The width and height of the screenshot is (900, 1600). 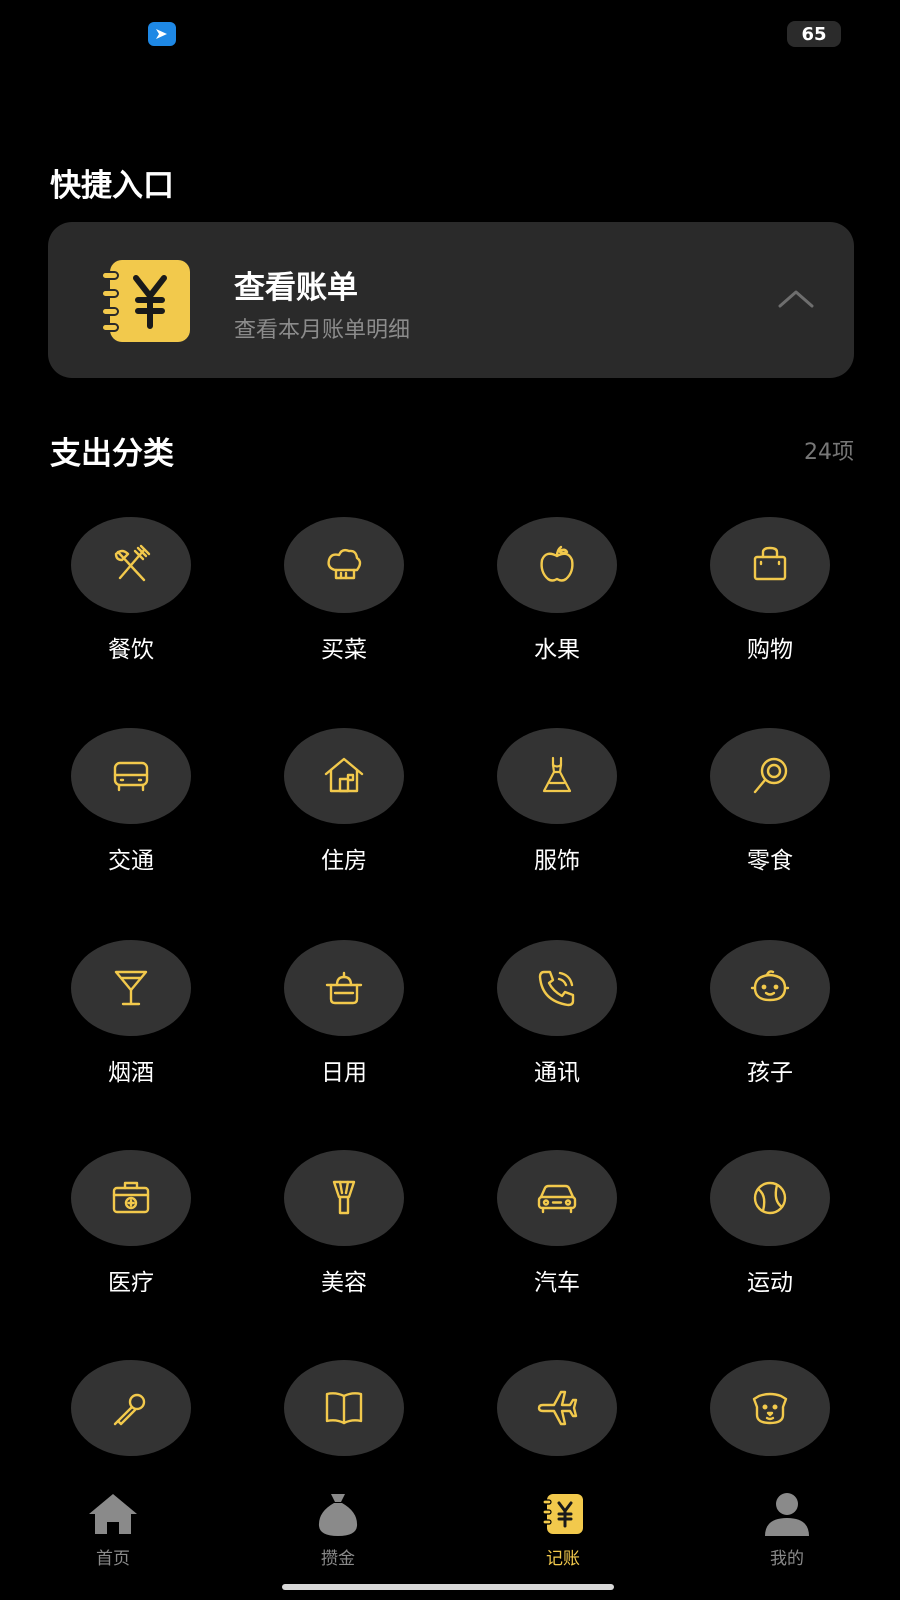 I want to click on category-fruit: 水果, so click(x=557, y=602).